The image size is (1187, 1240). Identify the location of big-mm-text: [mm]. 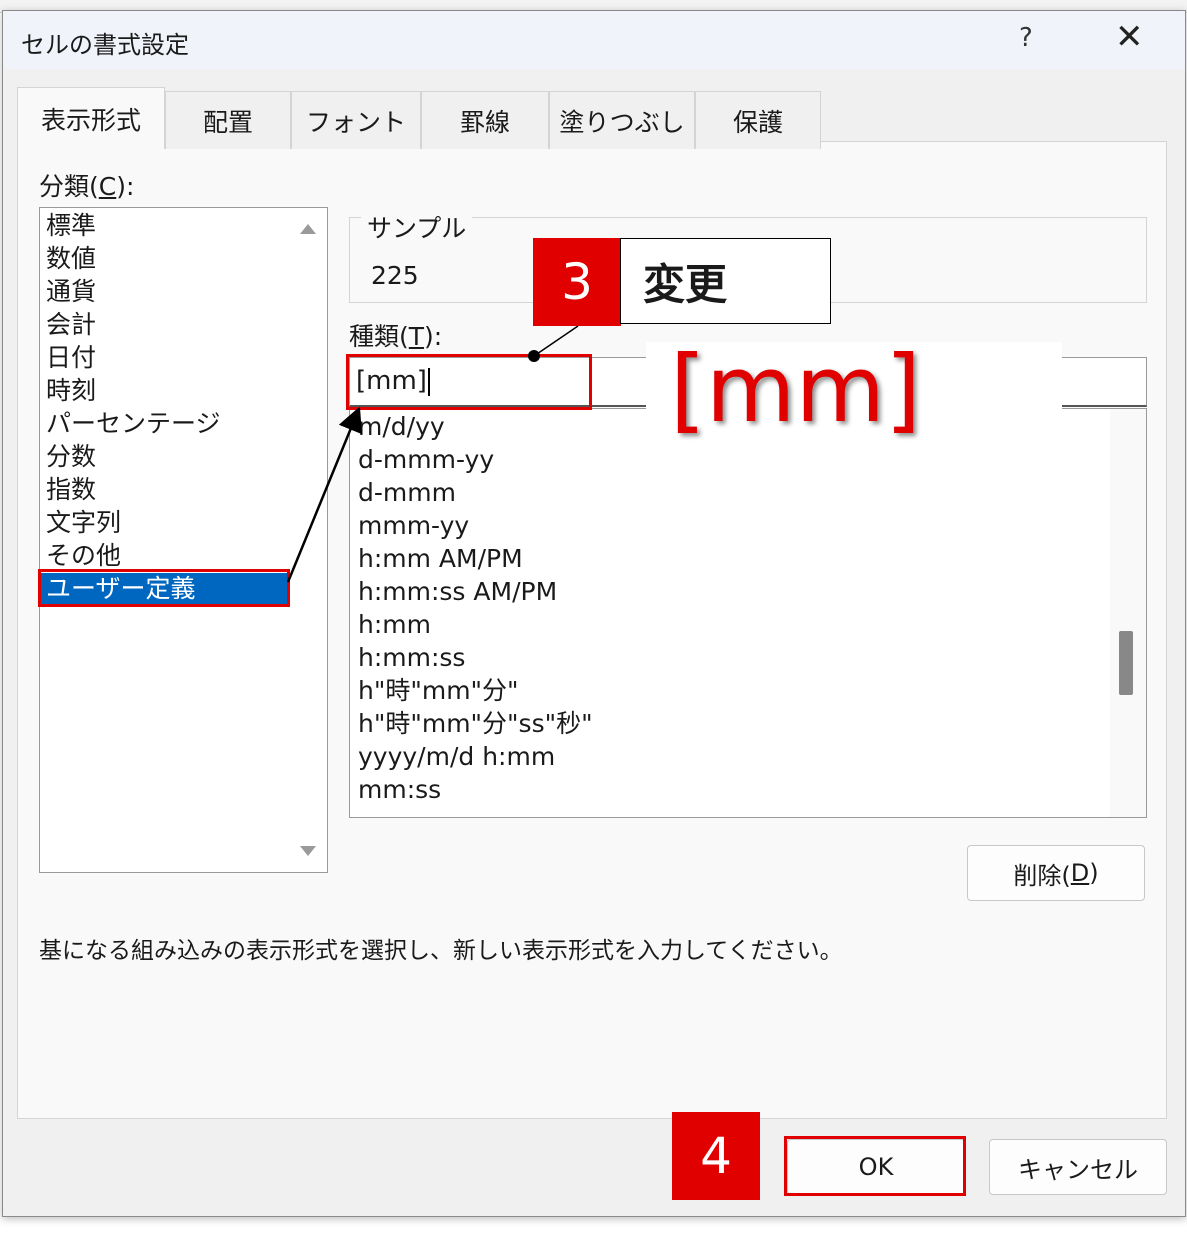
(796, 389).